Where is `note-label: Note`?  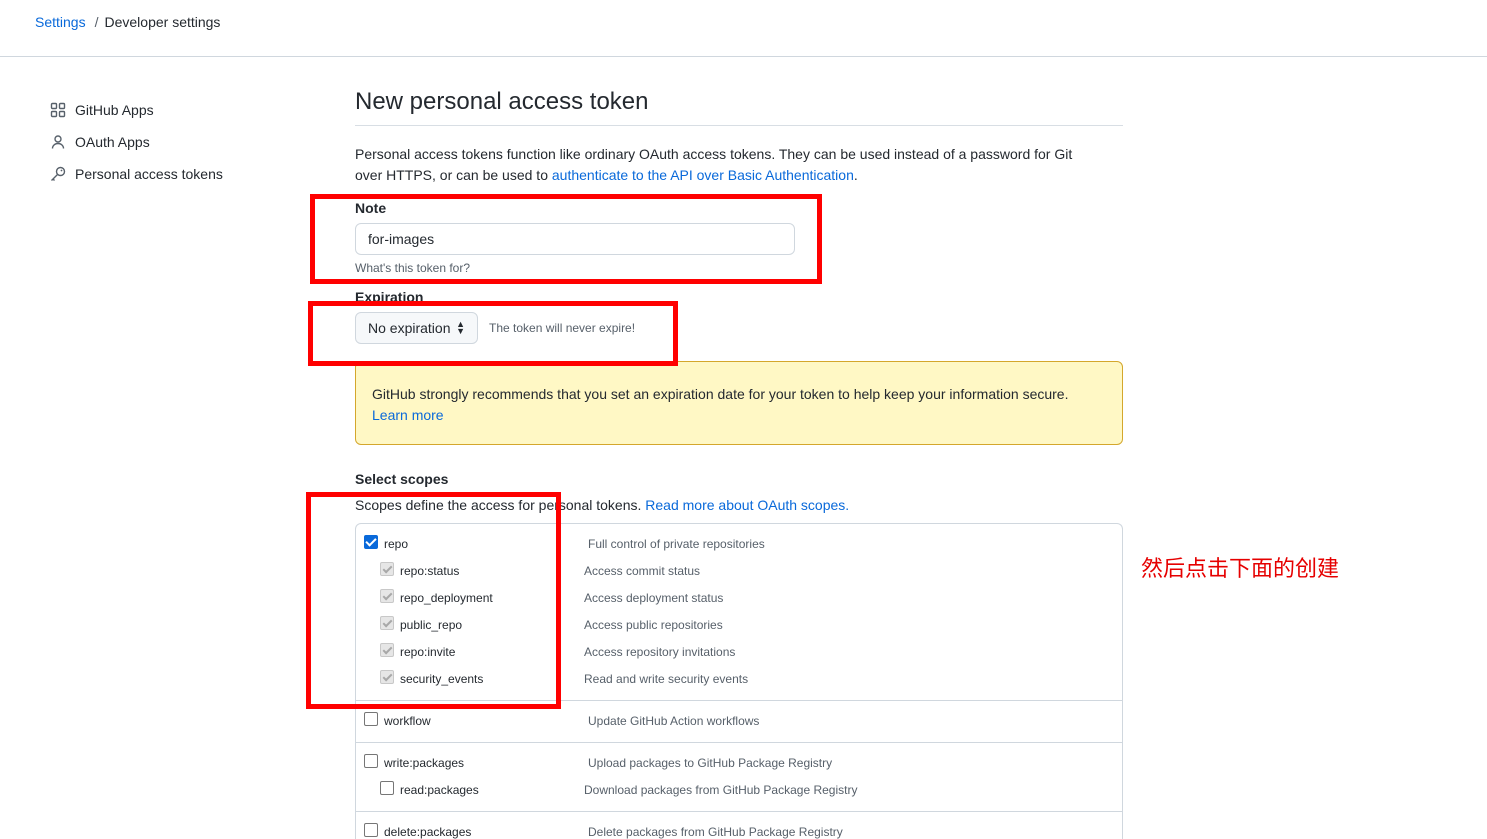
note-label: Note is located at coordinates (371, 208).